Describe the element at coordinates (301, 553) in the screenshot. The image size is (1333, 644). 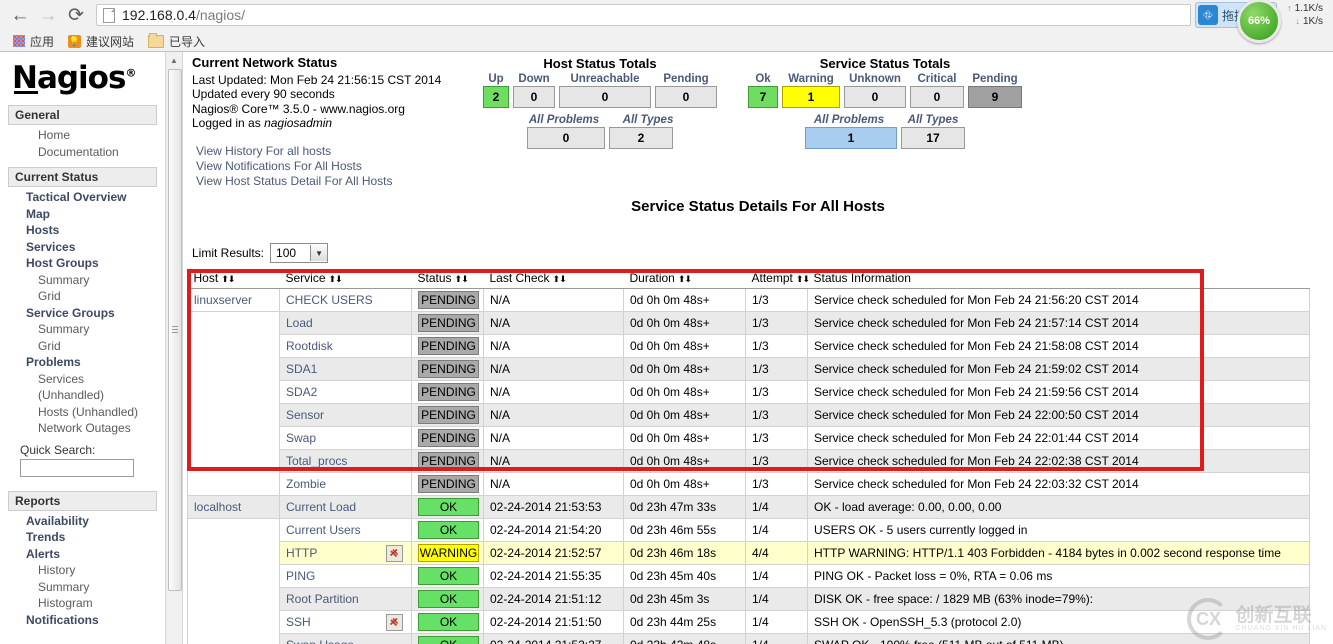
I see `service-link: HTTP` at that location.